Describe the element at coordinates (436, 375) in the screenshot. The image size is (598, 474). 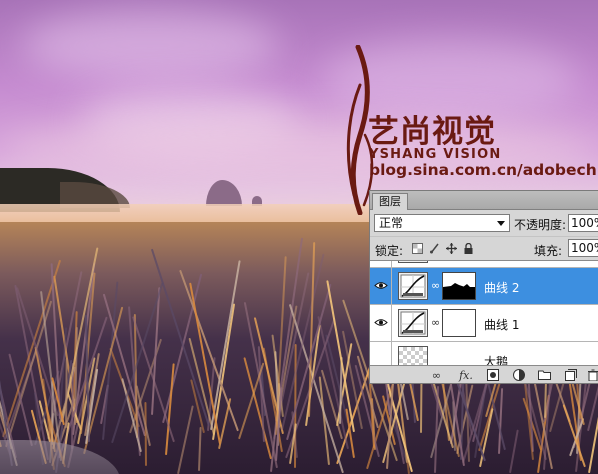
I see `link-icon: ∞` at that location.